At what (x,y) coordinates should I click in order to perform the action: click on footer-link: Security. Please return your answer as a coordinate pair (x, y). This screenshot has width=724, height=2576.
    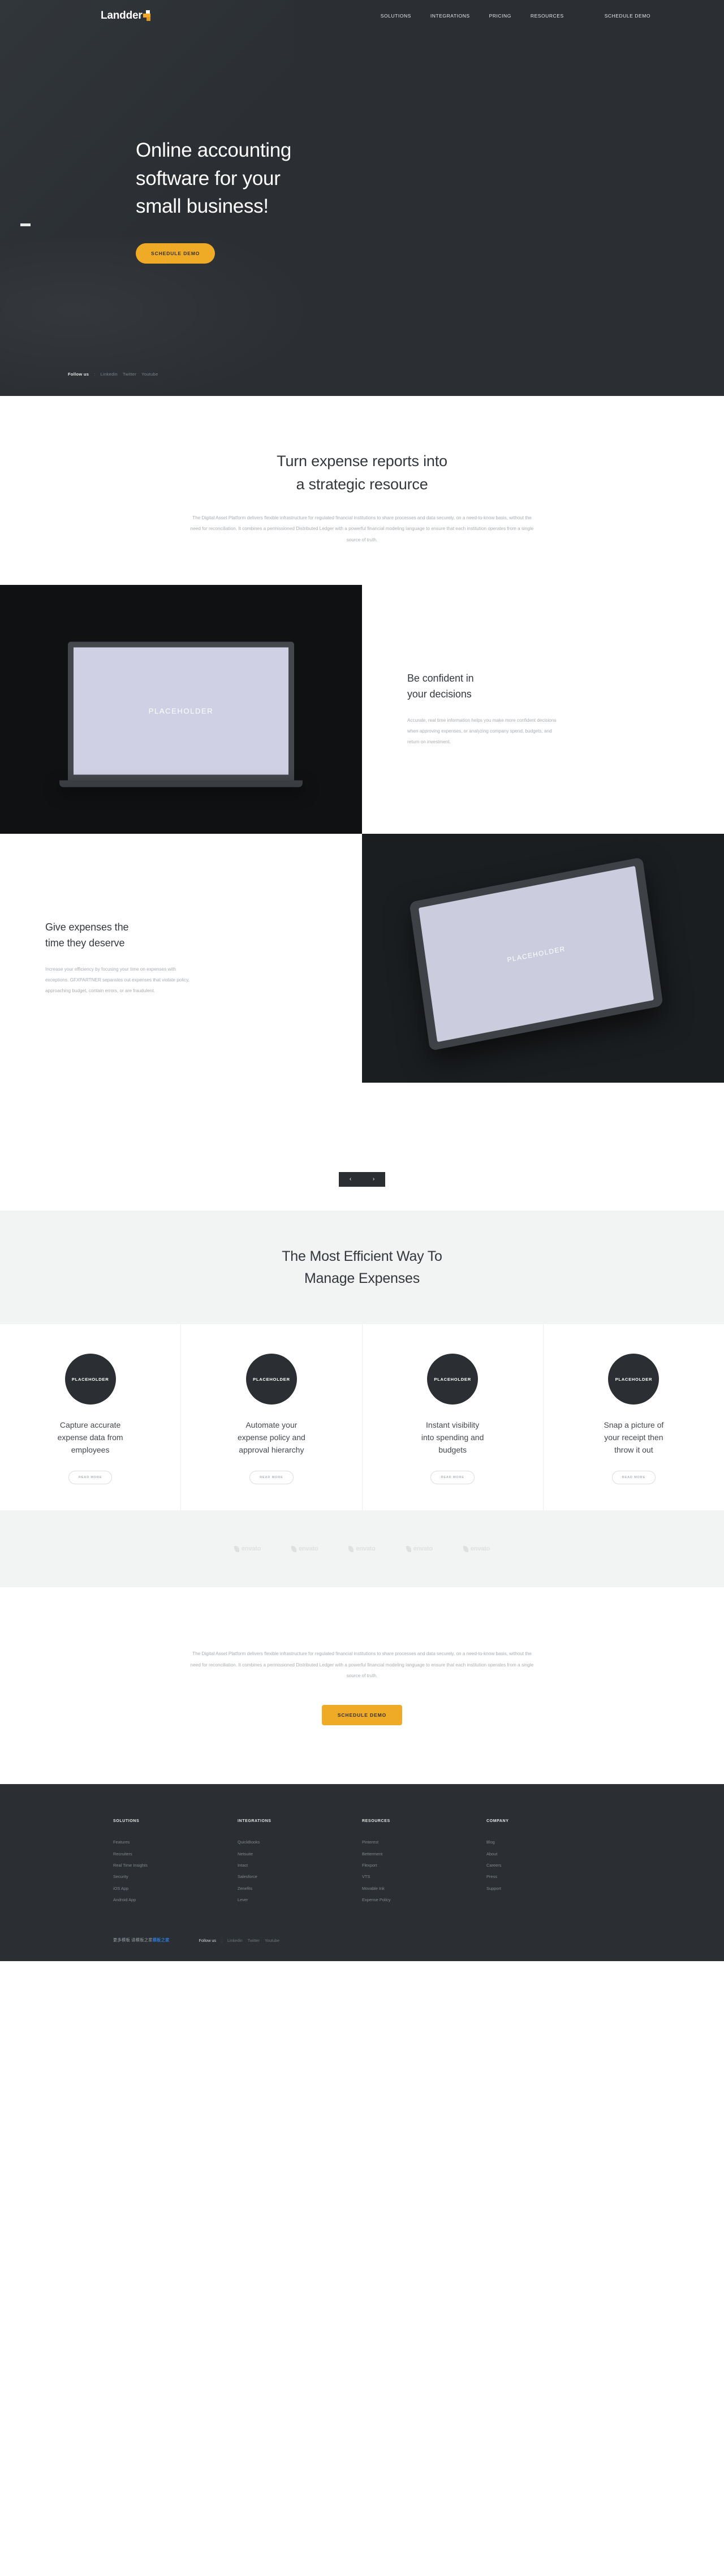
    Looking at the image, I should click on (175, 1877).